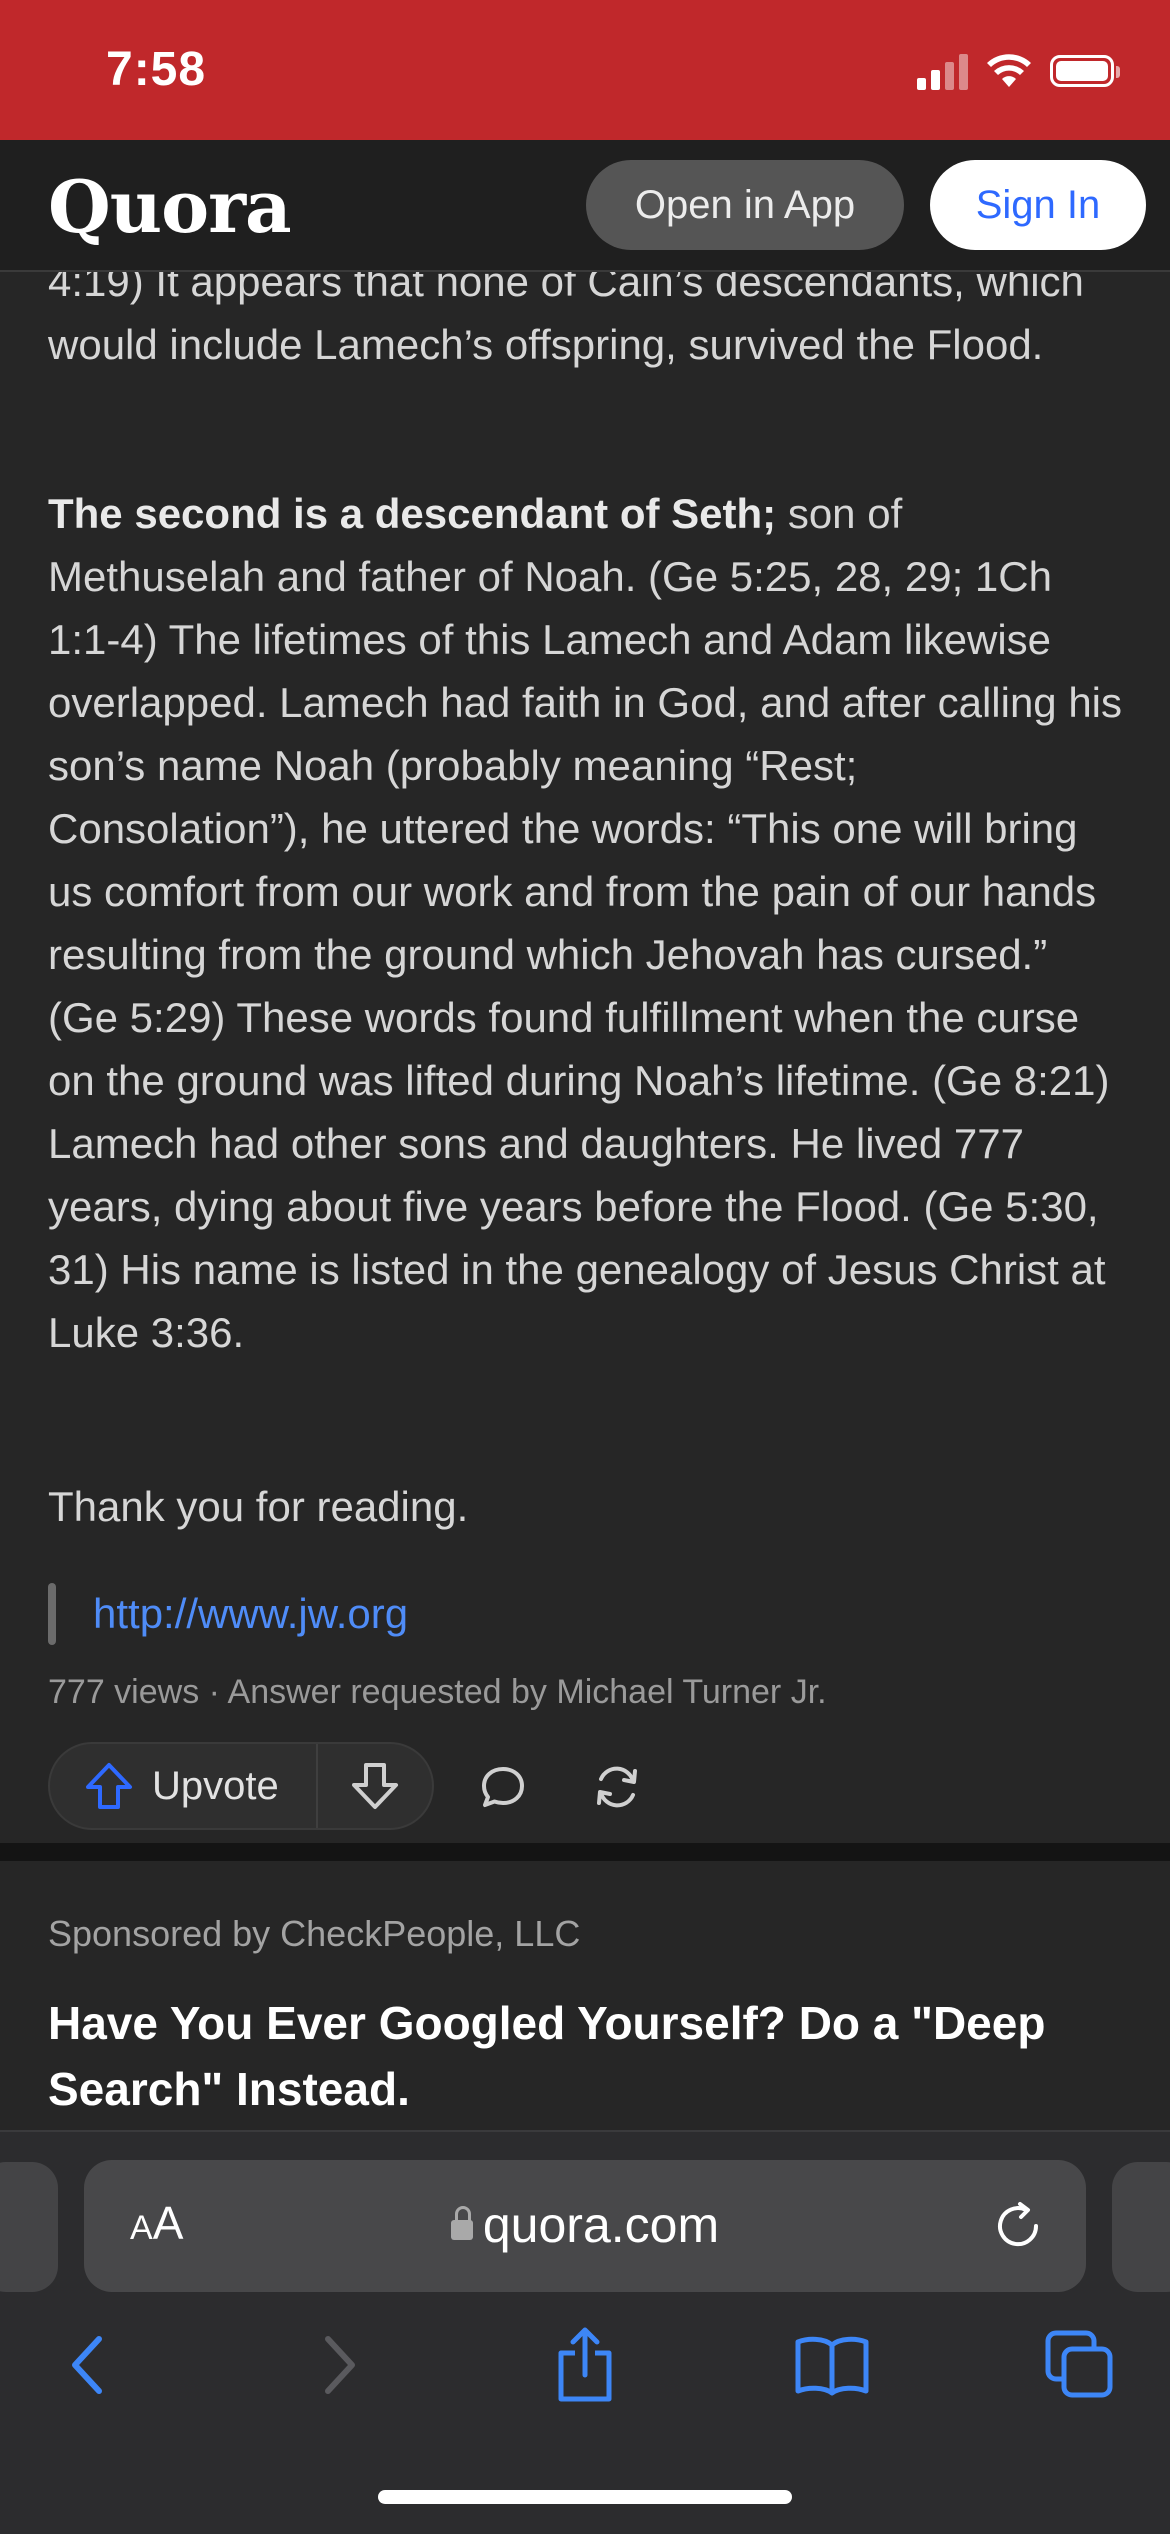 This screenshot has height=2534, width=1170. I want to click on wifi-icon, so click(1009, 70).